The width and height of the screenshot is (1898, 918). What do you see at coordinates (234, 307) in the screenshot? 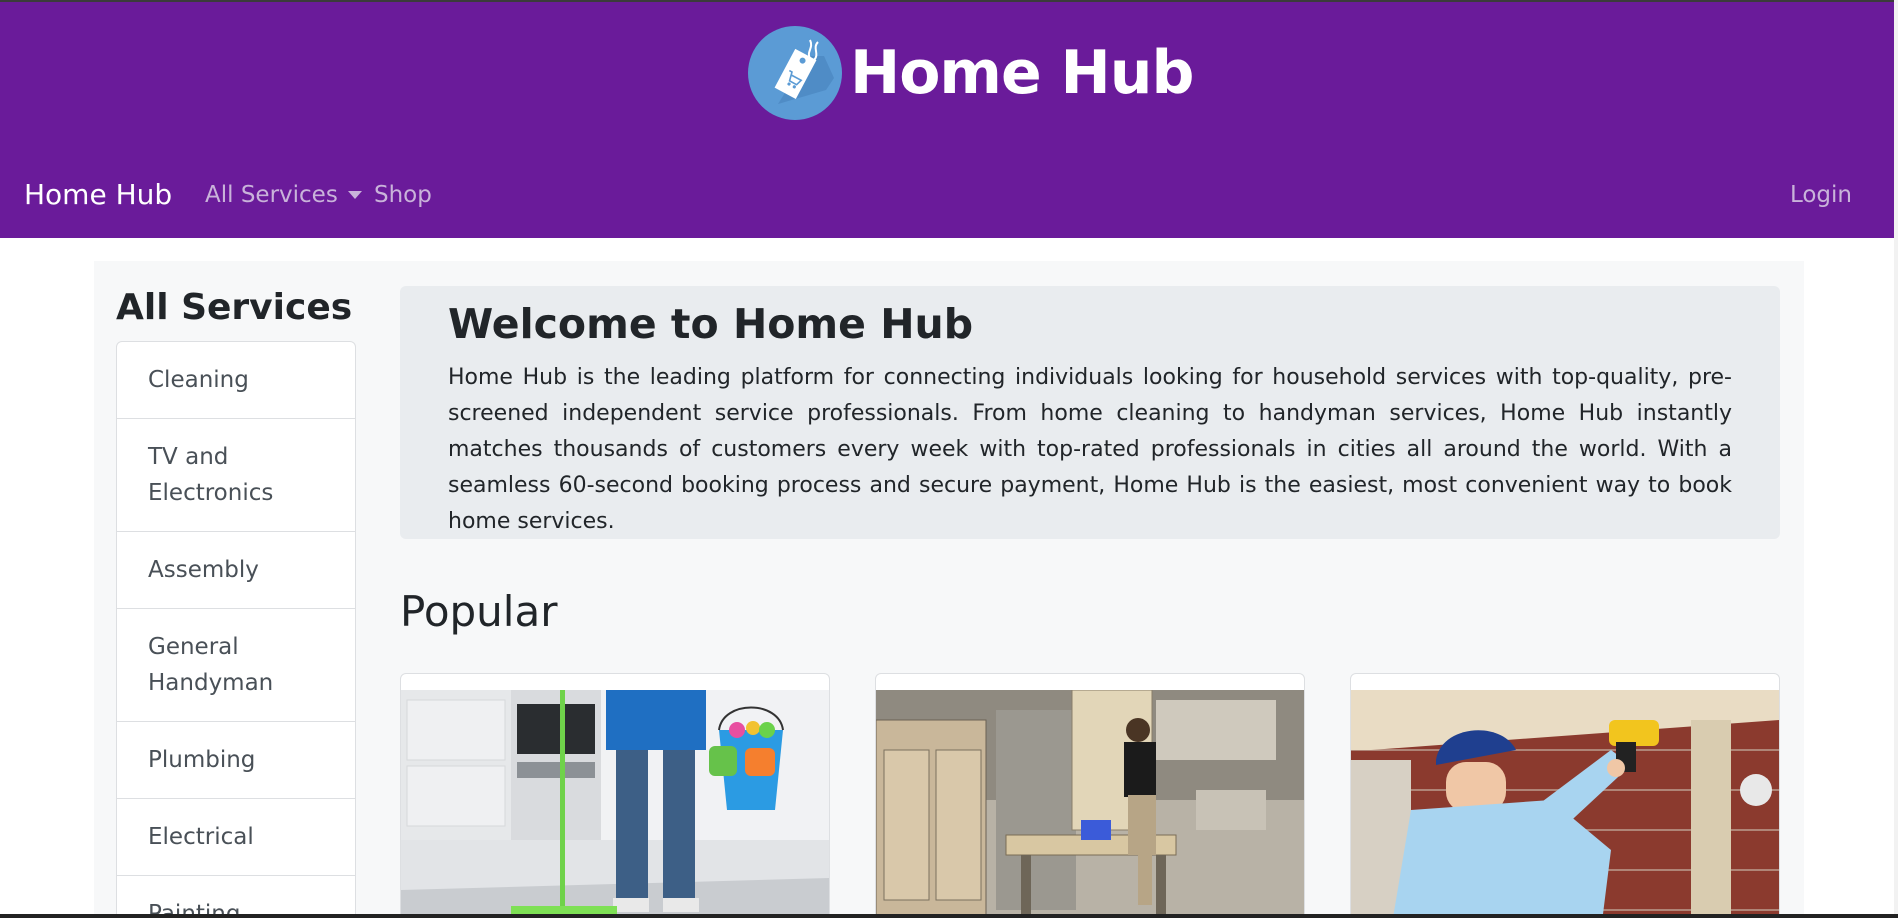
I see `sidebar-title: All Services` at bounding box center [234, 307].